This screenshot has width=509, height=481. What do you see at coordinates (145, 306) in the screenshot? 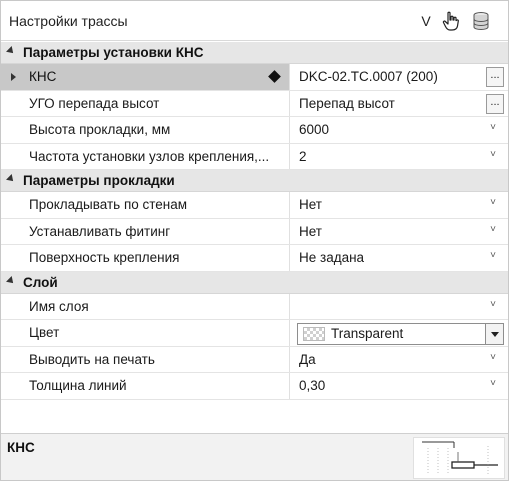
I see `property-name-cell: Имя слоя` at bounding box center [145, 306].